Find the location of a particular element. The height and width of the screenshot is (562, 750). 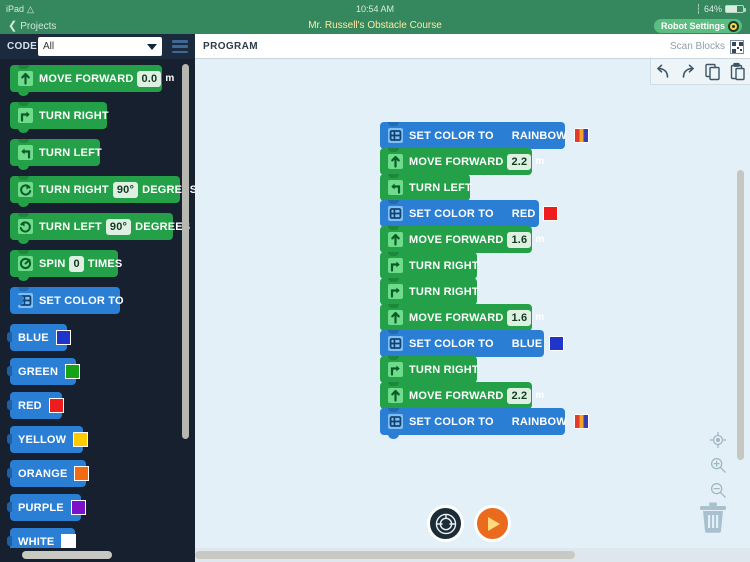

steering-wheel-icon is located at coordinates (445, 523).